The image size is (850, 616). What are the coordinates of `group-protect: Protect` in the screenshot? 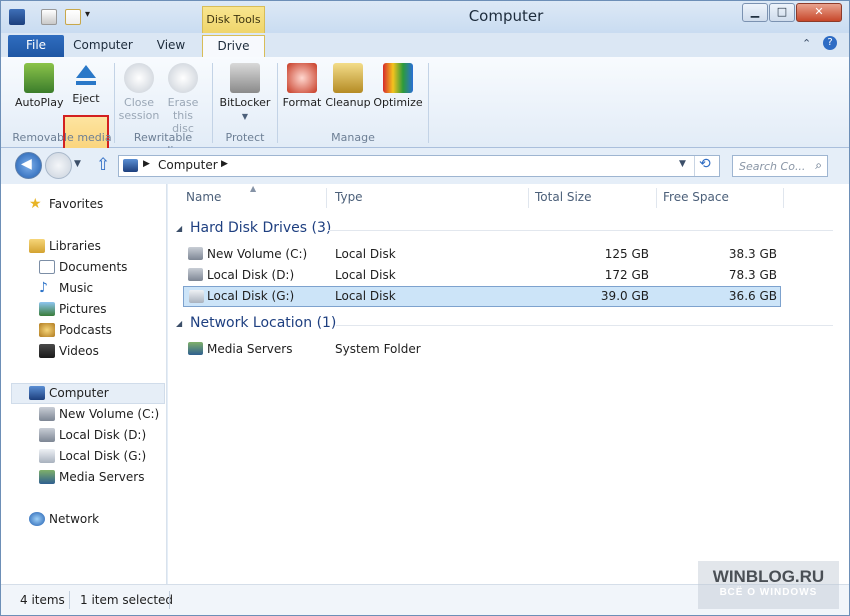 It's located at (245, 137).